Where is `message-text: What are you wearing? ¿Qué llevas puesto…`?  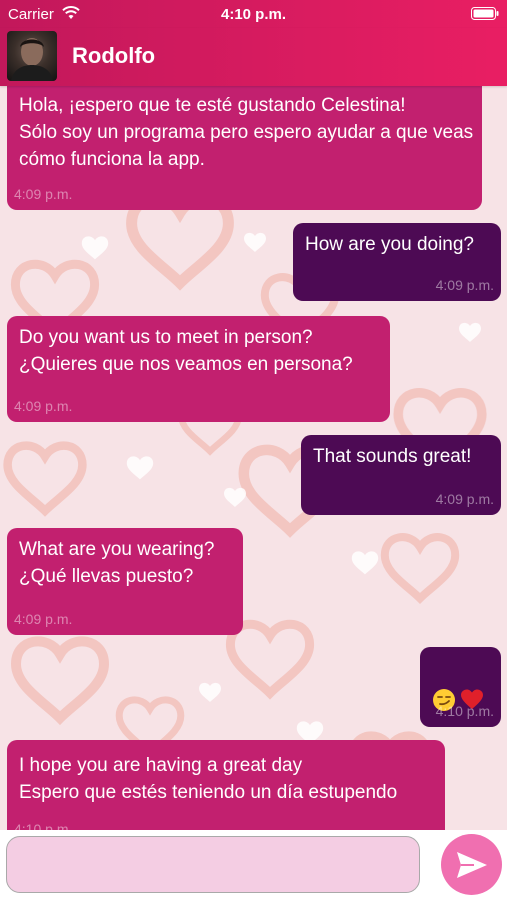 message-text: What are you wearing? ¿Qué llevas puesto… is located at coordinates (117, 563).